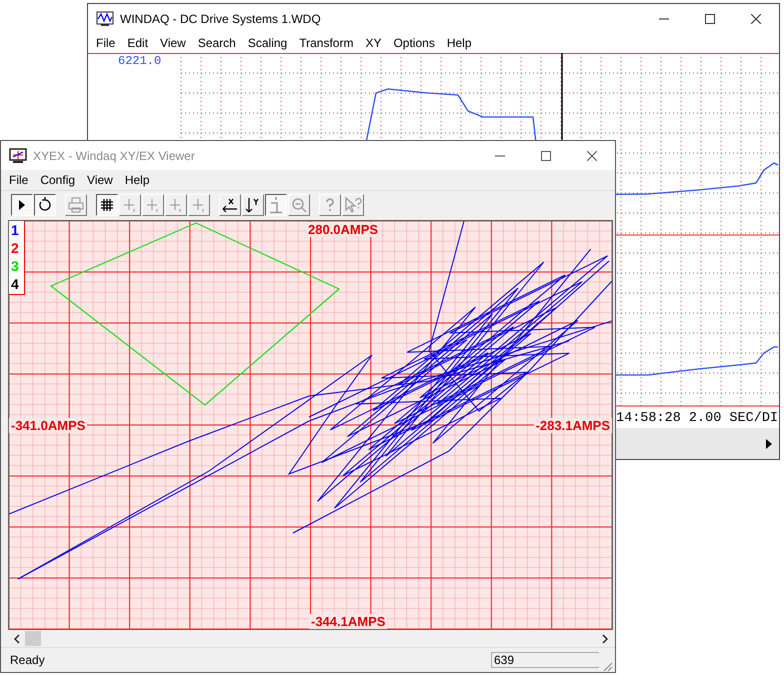 The height and width of the screenshot is (675, 784). I want to click on scroll-left-icon, so click(16, 639).